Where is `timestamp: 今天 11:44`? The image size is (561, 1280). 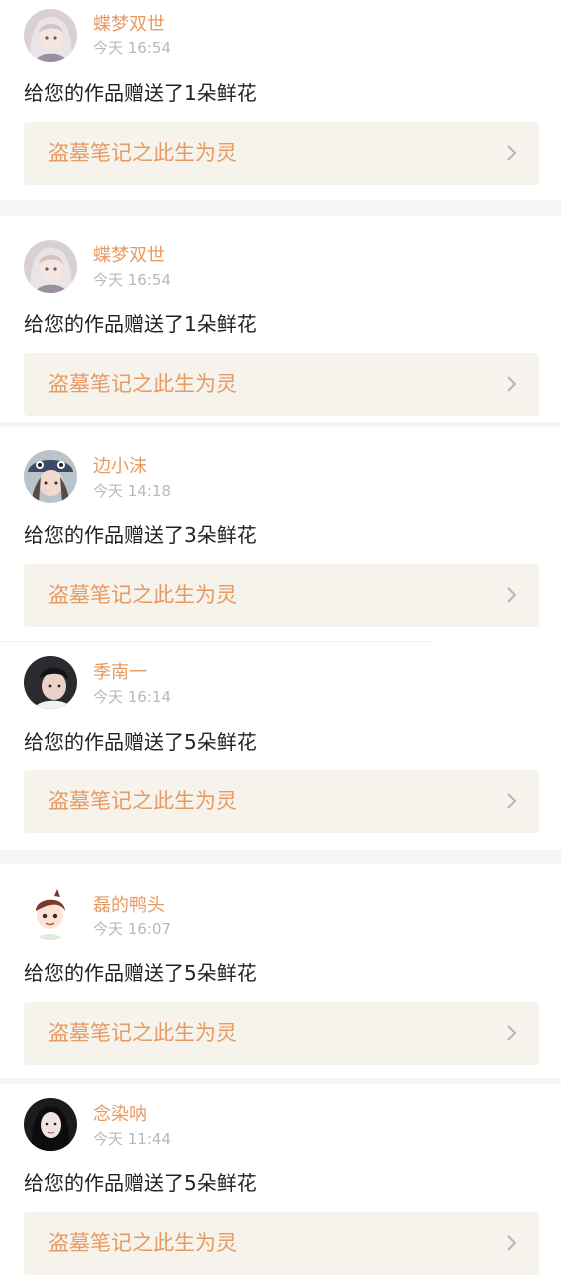 timestamp: 今天 11:44 is located at coordinates (132, 1139).